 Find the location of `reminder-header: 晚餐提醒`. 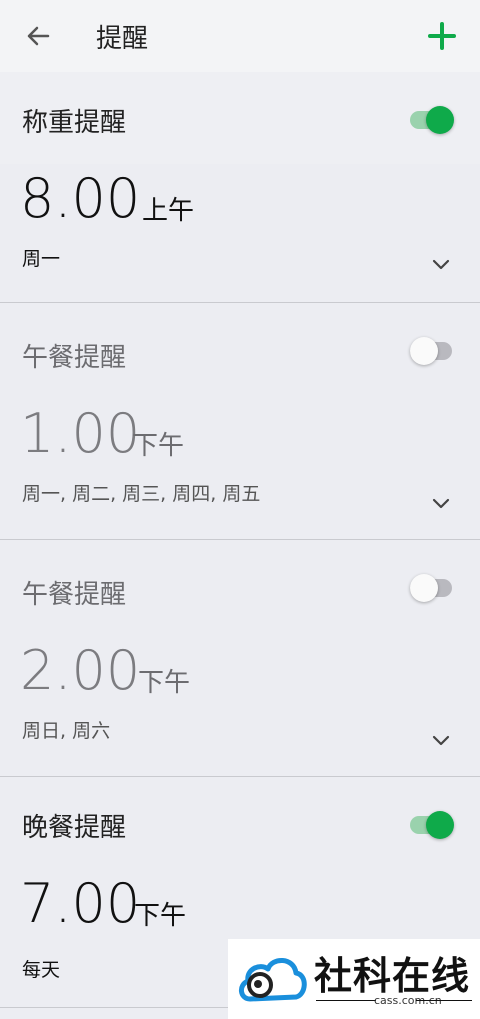

reminder-header: 晚餐提醒 is located at coordinates (240, 823).